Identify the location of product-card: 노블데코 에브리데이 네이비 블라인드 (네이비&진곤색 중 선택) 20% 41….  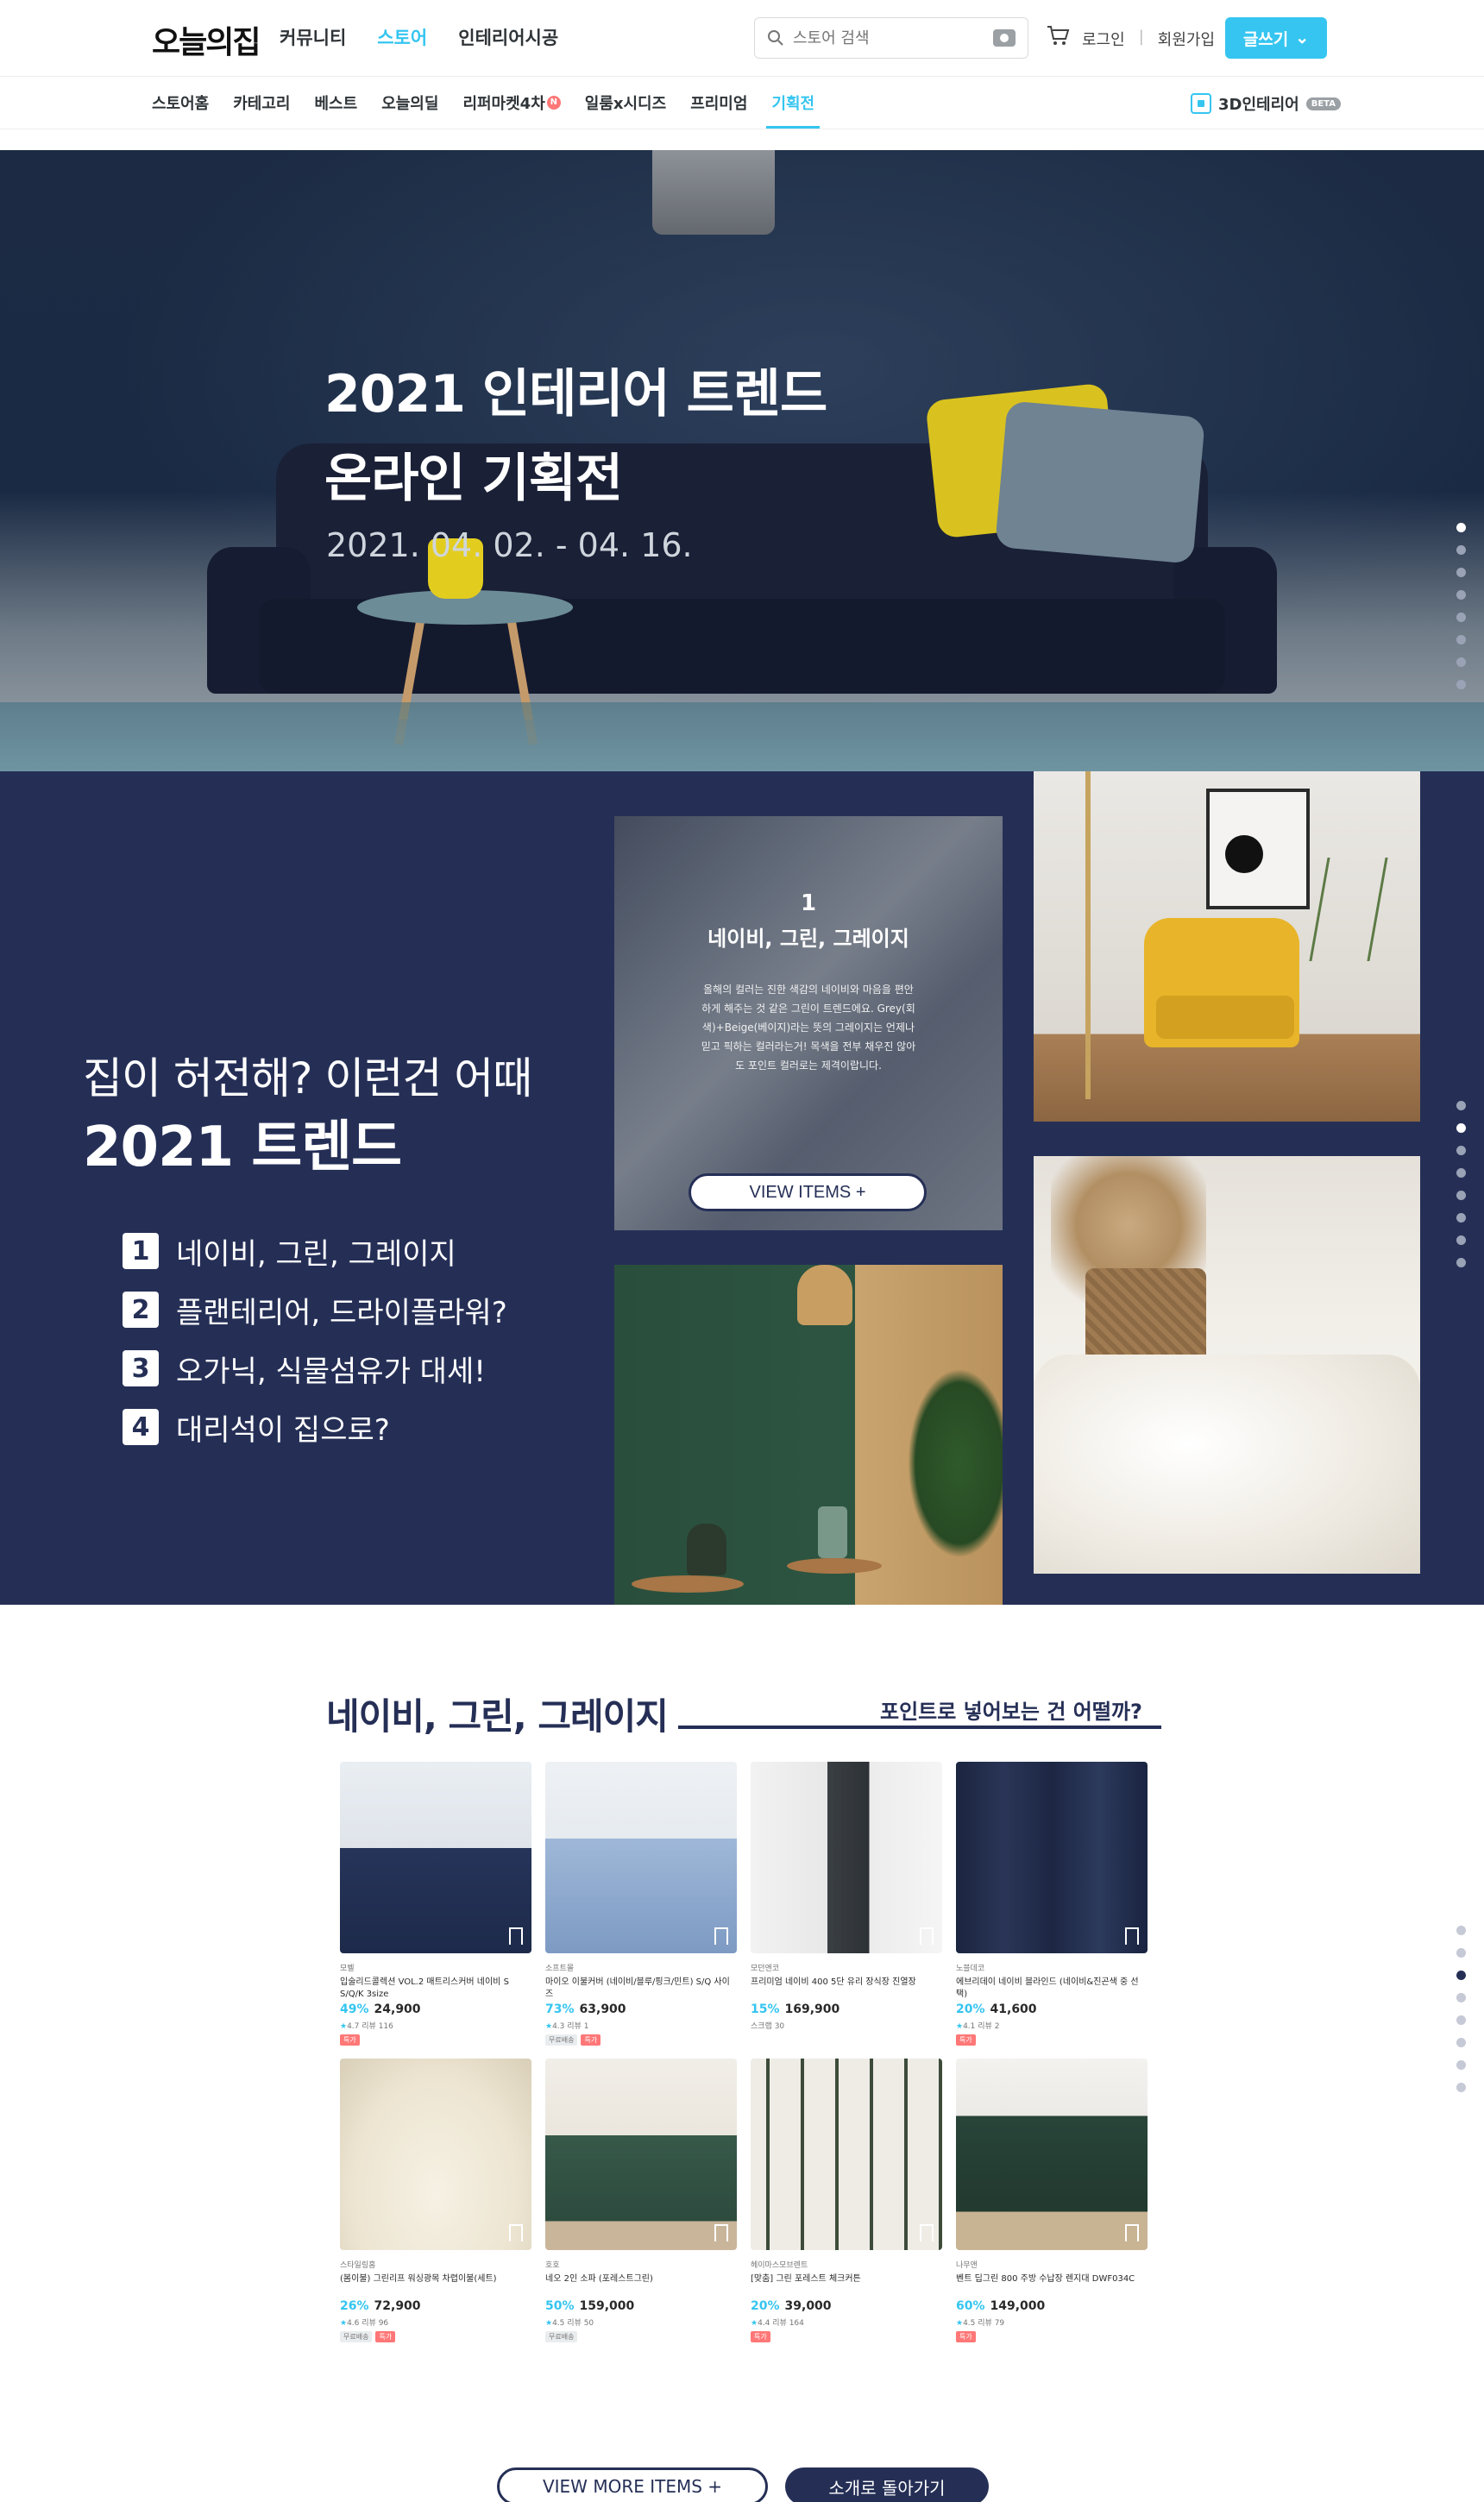
(1052, 1904).